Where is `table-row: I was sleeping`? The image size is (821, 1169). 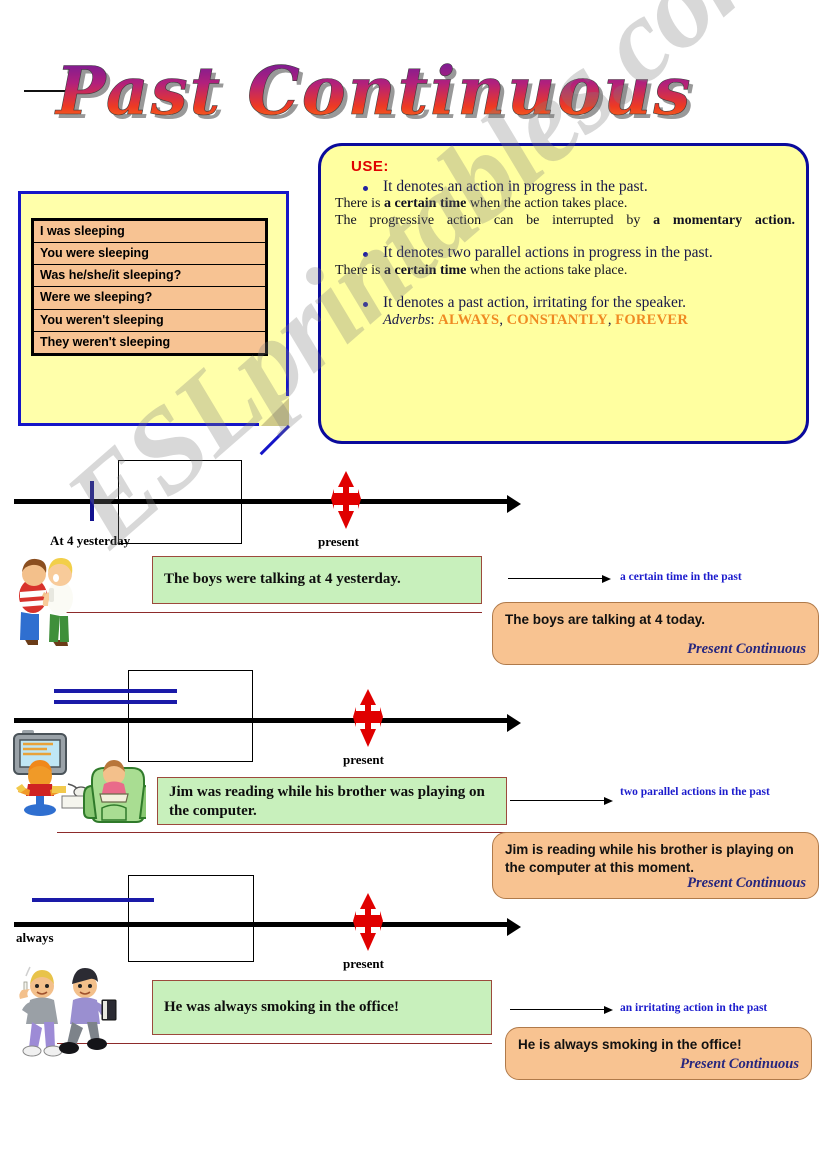
table-row: I was sleeping is located at coordinates (150, 231).